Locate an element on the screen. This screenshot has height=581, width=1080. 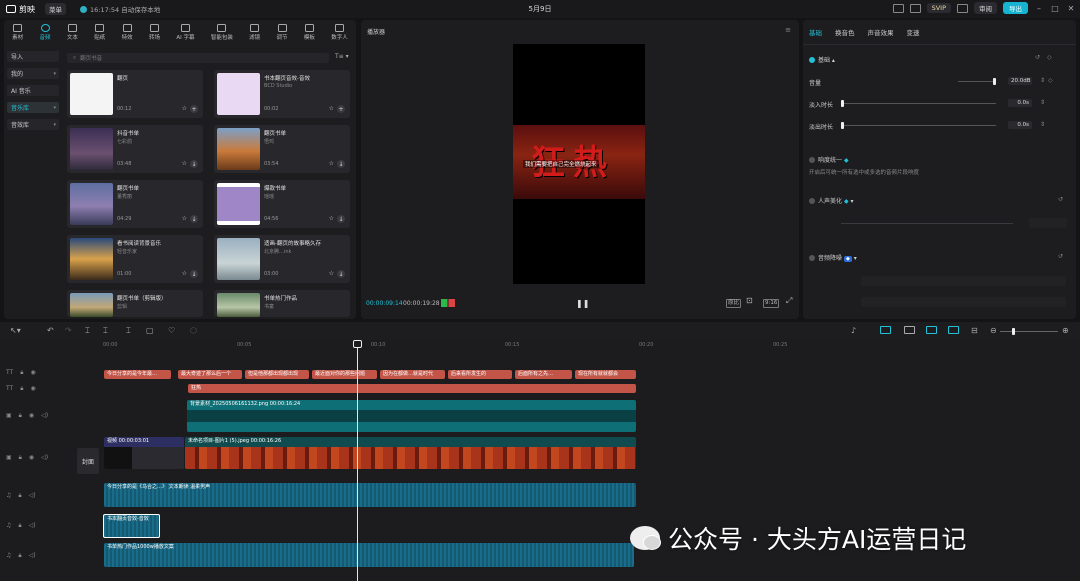
delete-icon: ▢ is located at coordinates (150, 330).